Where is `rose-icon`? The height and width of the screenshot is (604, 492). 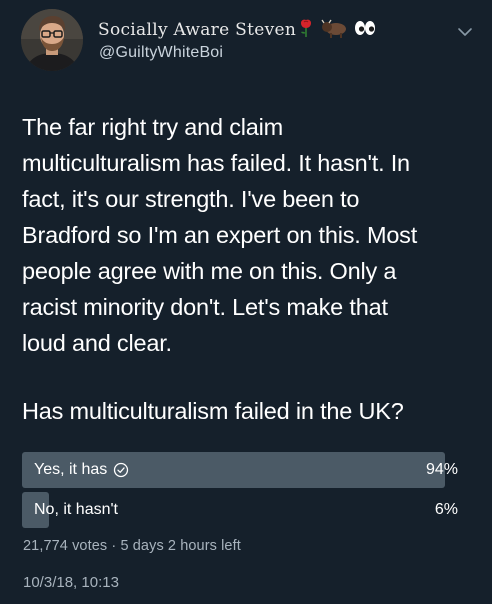 rose-icon is located at coordinates (306, 28).